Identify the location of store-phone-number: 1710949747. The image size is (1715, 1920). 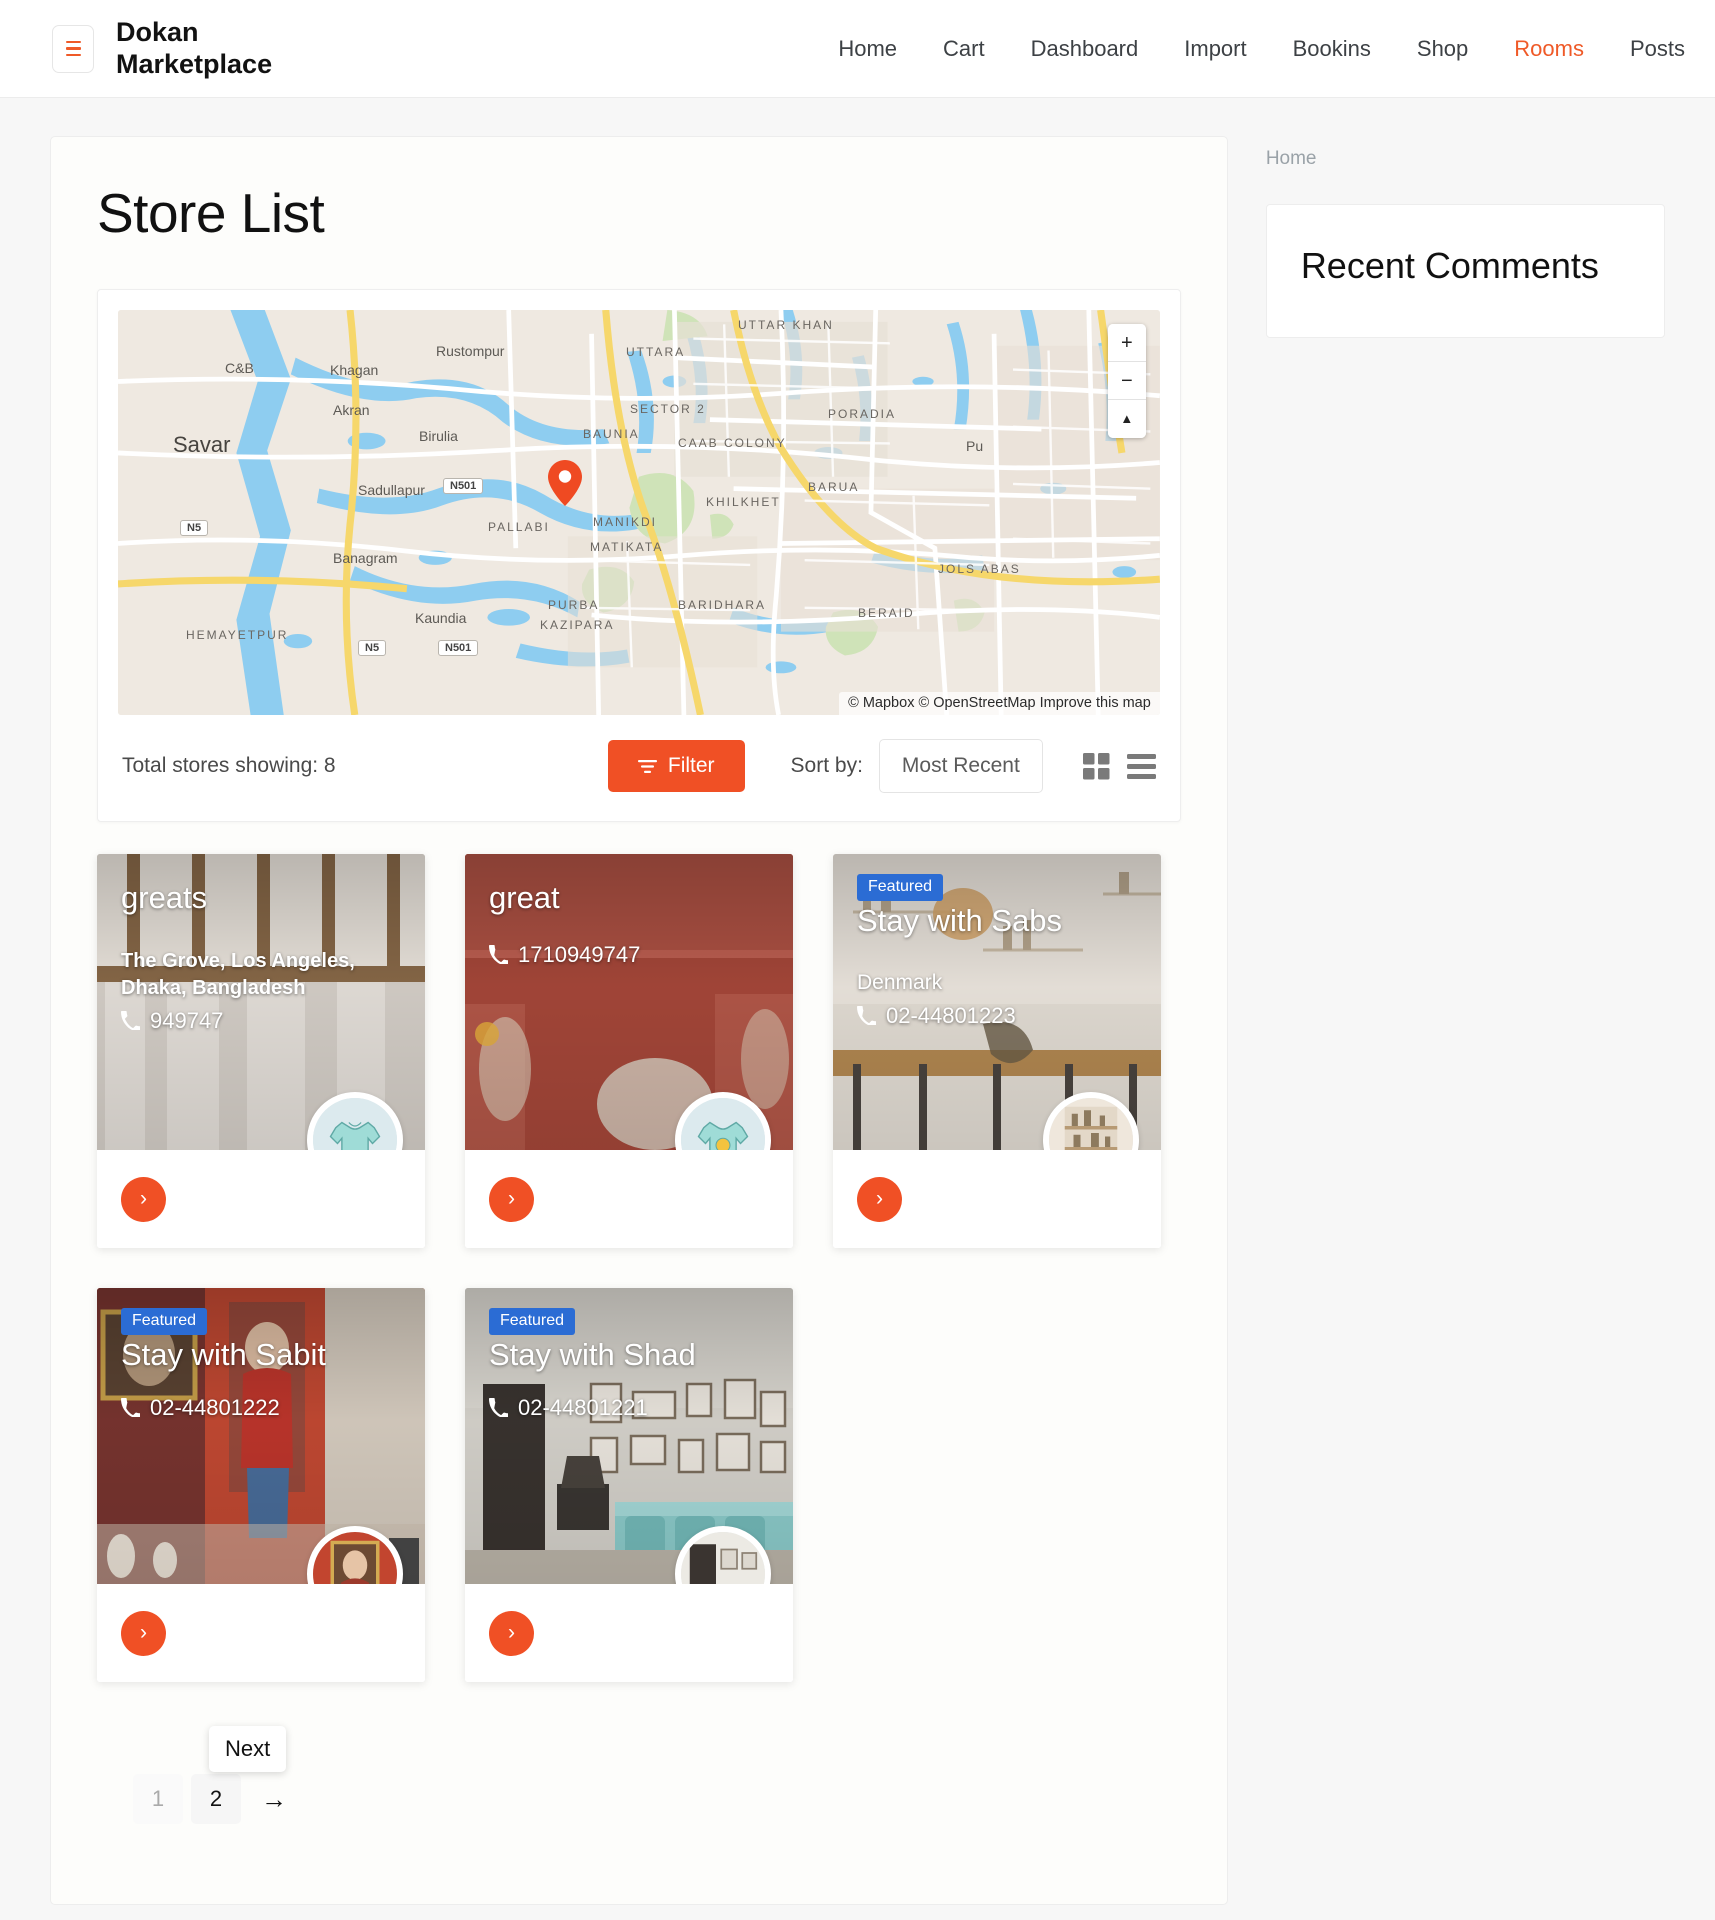
(579, 954).